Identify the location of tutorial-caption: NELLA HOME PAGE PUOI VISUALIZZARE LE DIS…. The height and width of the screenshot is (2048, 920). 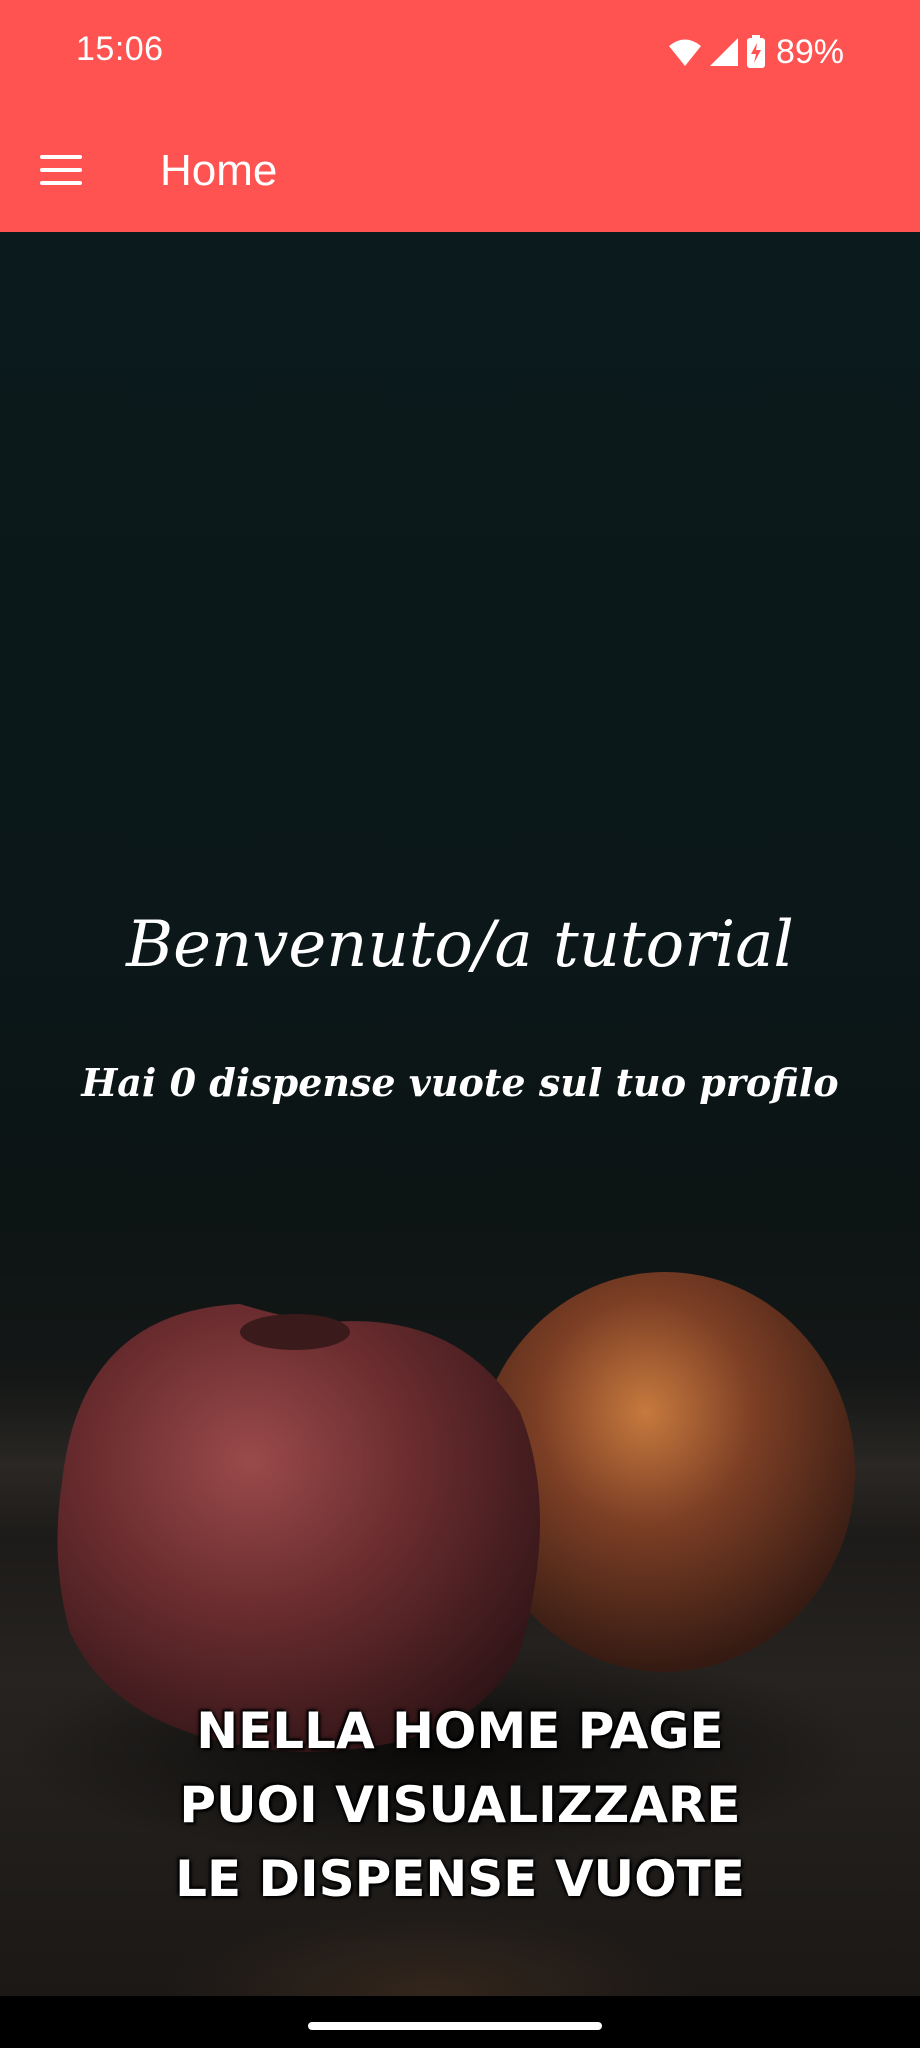
(460, 1805).